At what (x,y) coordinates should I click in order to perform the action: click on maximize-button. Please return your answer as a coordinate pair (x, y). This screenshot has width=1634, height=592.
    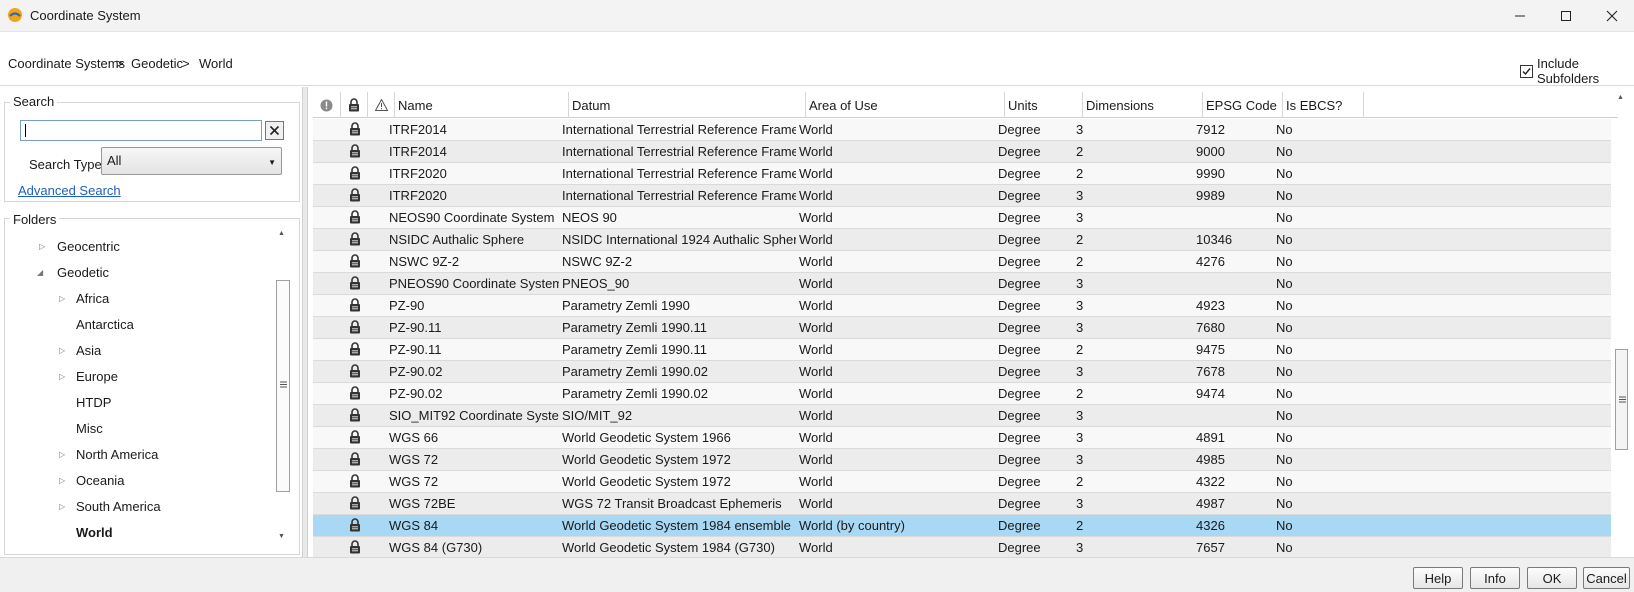
    Looking at the image, I should click on (1566, 16).